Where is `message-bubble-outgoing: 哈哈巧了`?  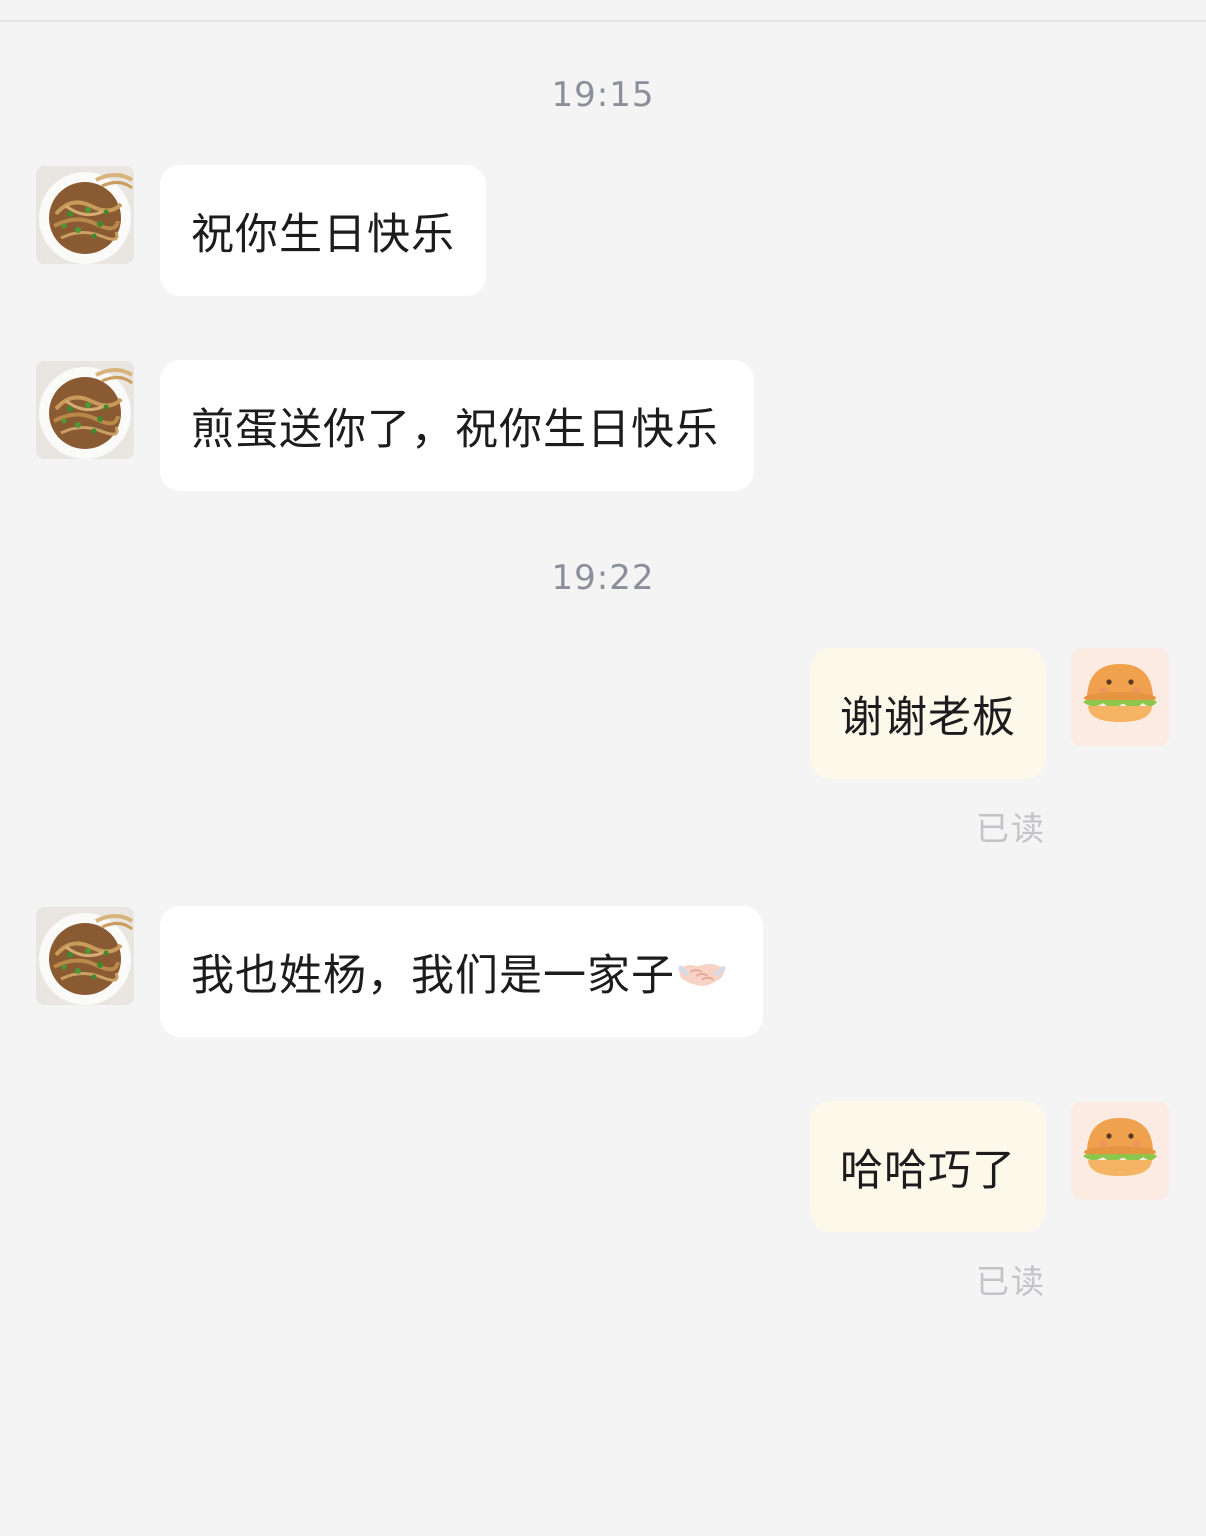 message-bubble-outgoing: 哈哈巧了 is located at coordinates (928, 1166).